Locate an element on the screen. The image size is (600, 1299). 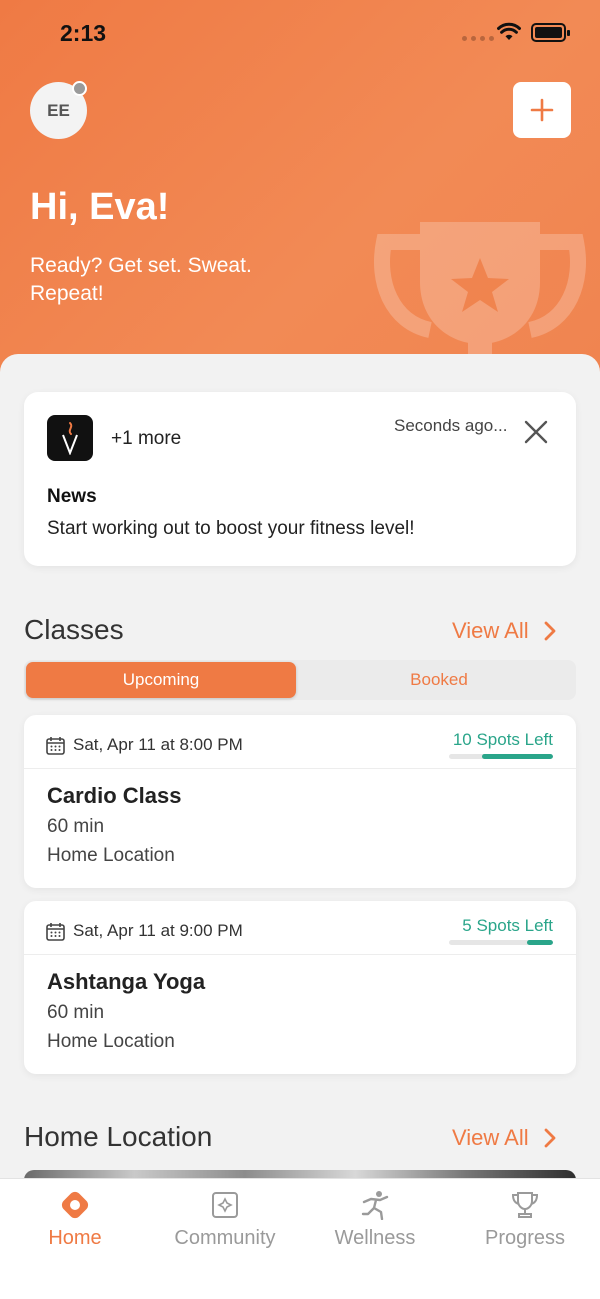
wifi-icon is located at coordinates (509, 31).